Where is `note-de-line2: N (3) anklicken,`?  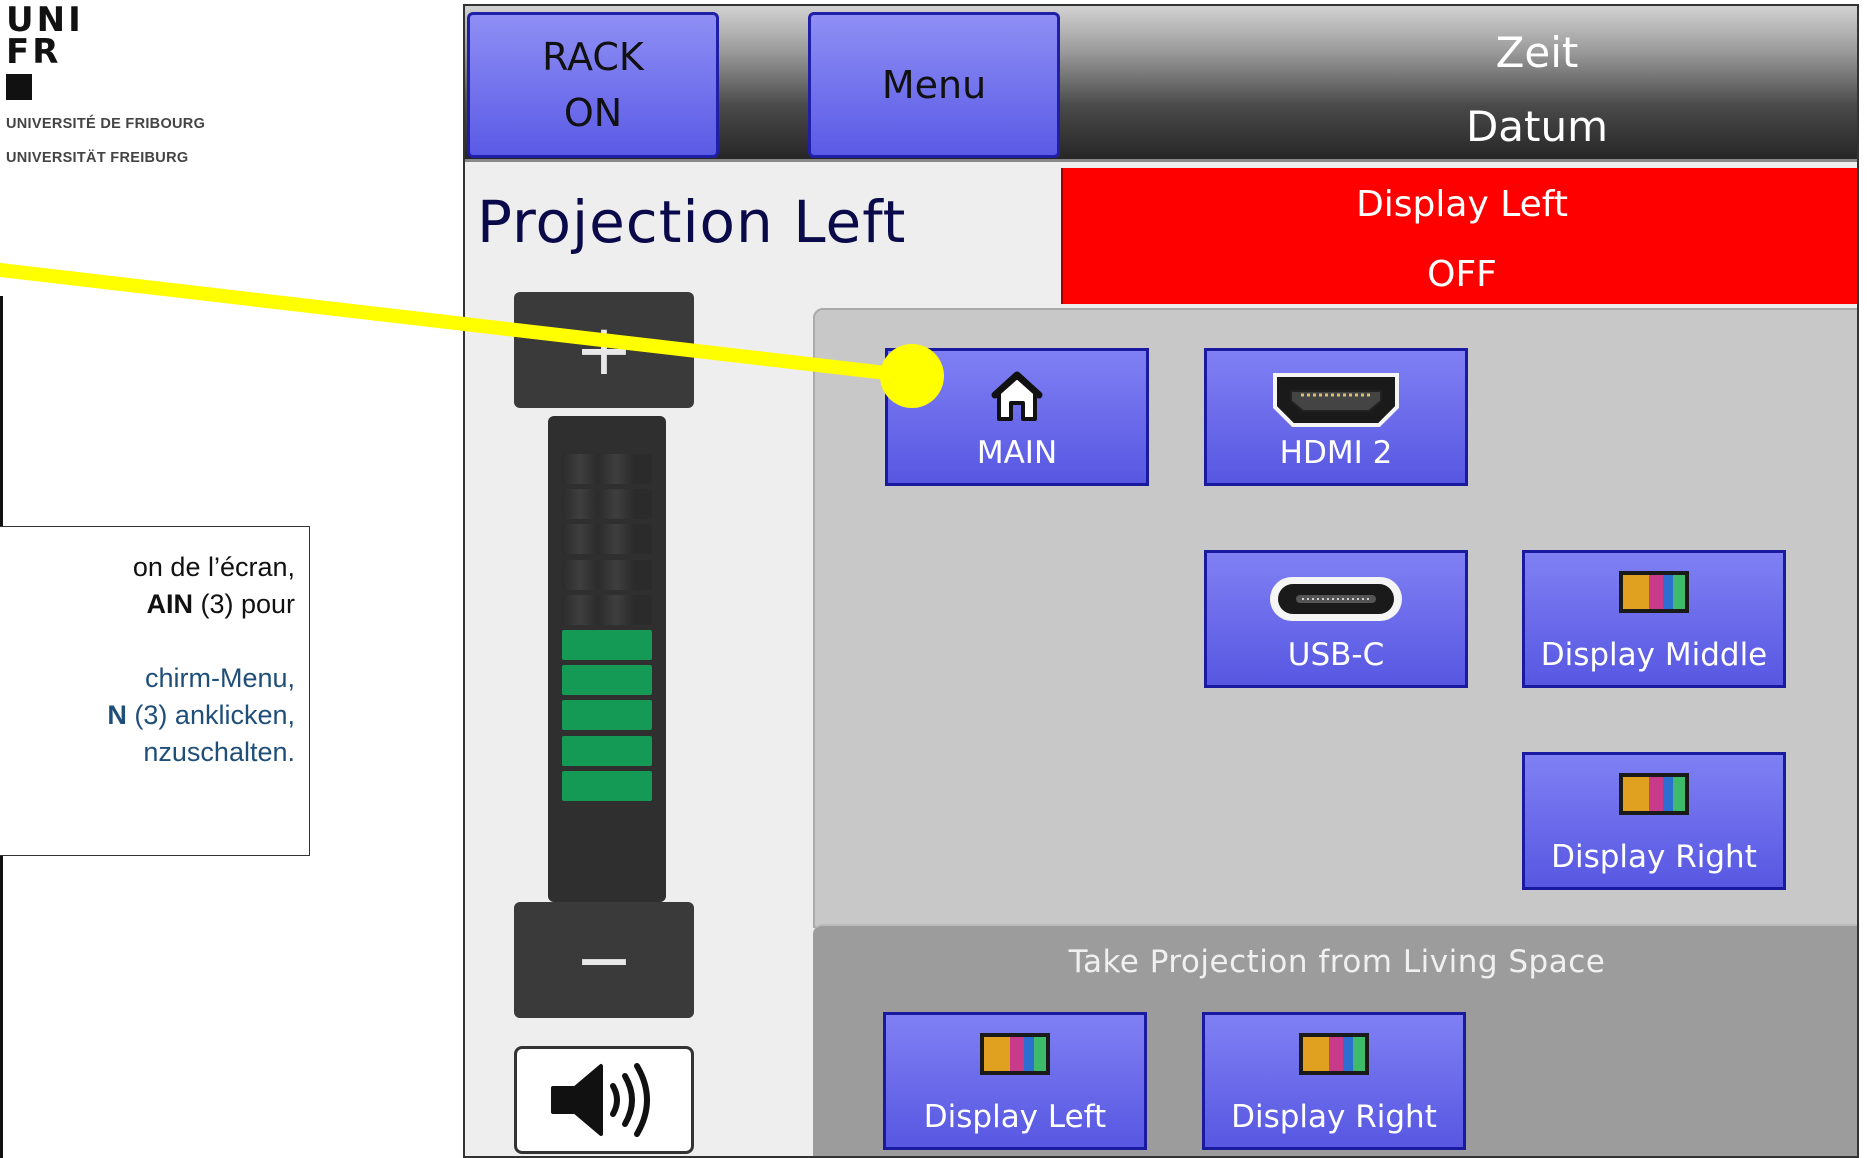 note-de-line2: N (3) anklicken, is located at coordinates (147, 715).